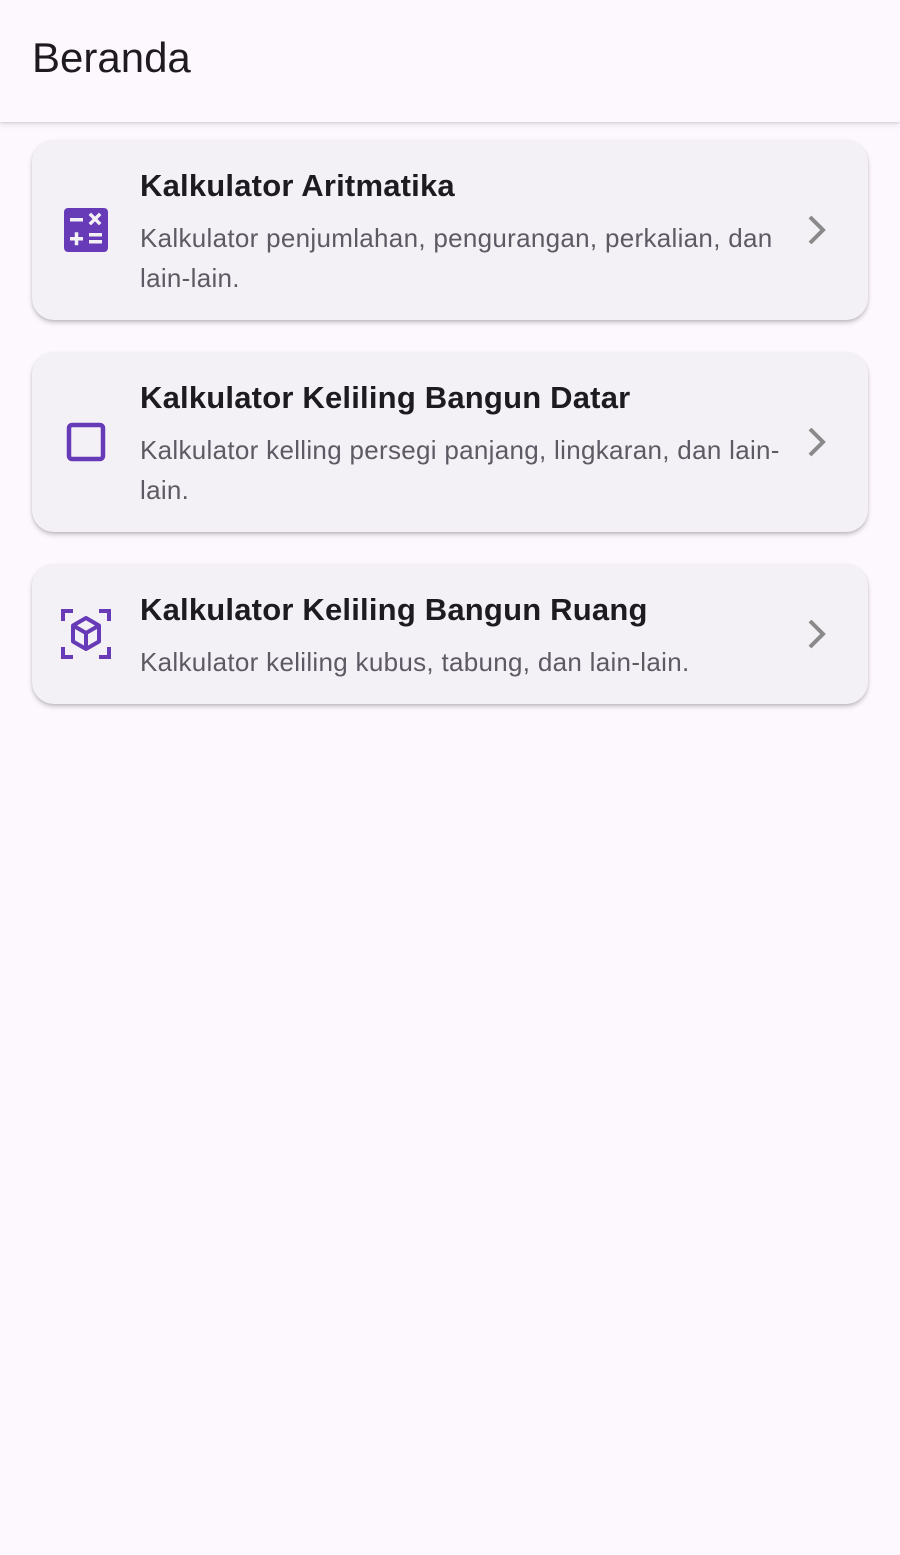  I want to click on menu-item-title: Kalkulator Keliling Bangun Datar, so click(385, 397).